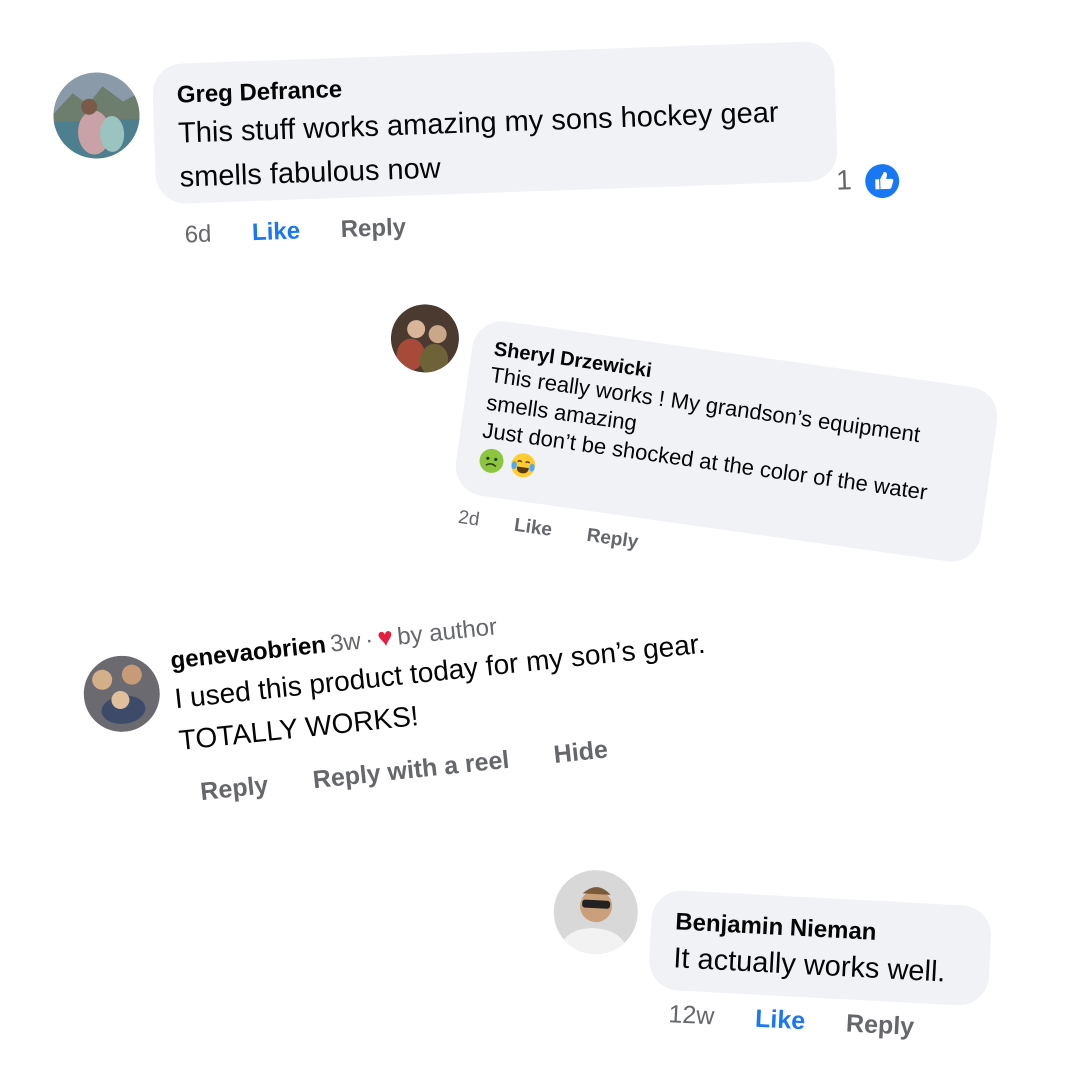  What do you see at coordinates (491, 460) in the screenshot?
I see `nauseated-face-icon` at bounding box center [491, 460].